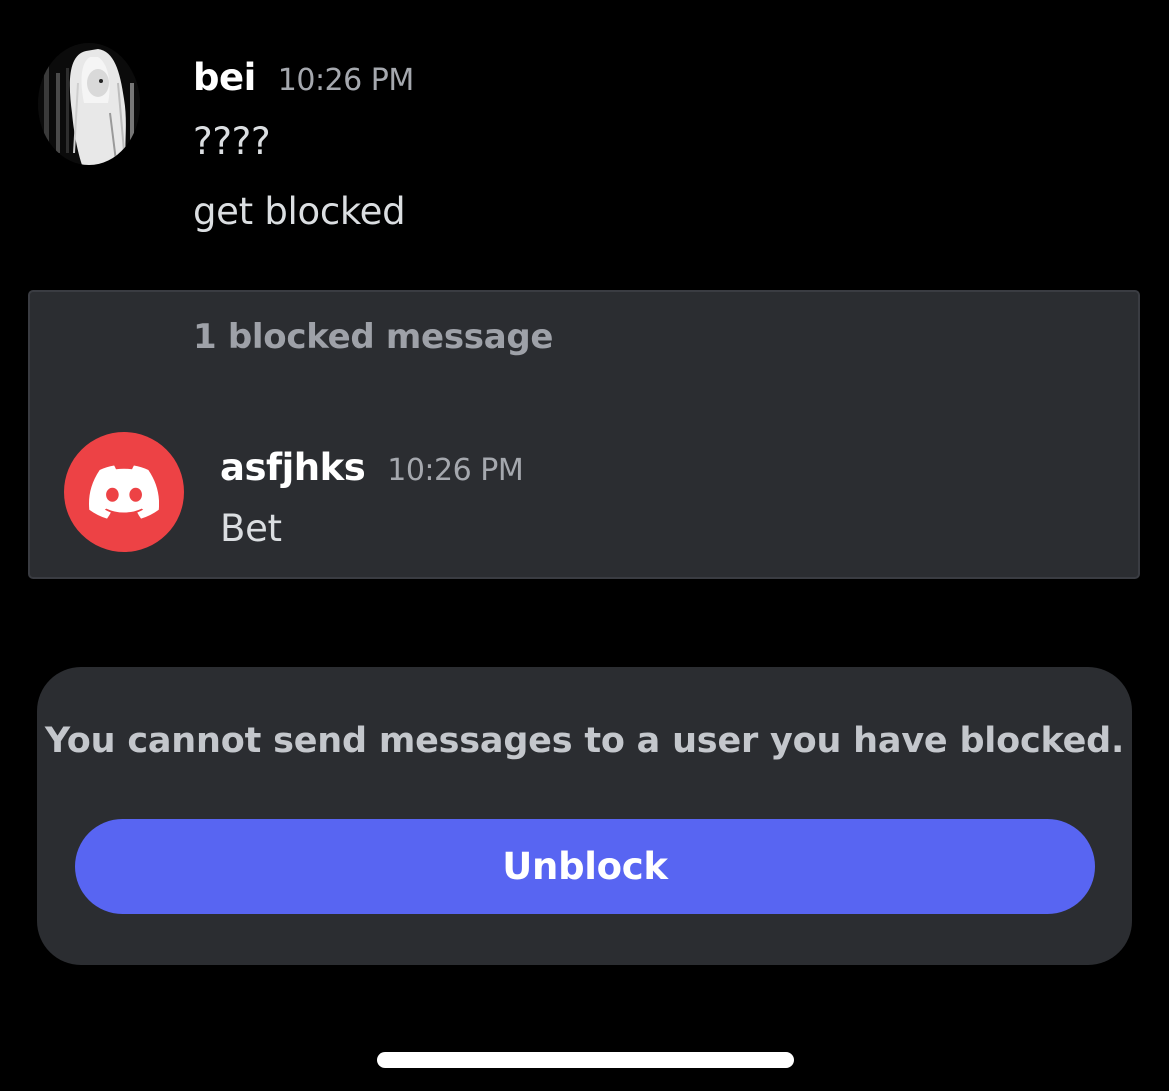  Describe the element at coordinates (293, 467) in the screenshot. I see `blocked-message-author: asfjhks` at that location.